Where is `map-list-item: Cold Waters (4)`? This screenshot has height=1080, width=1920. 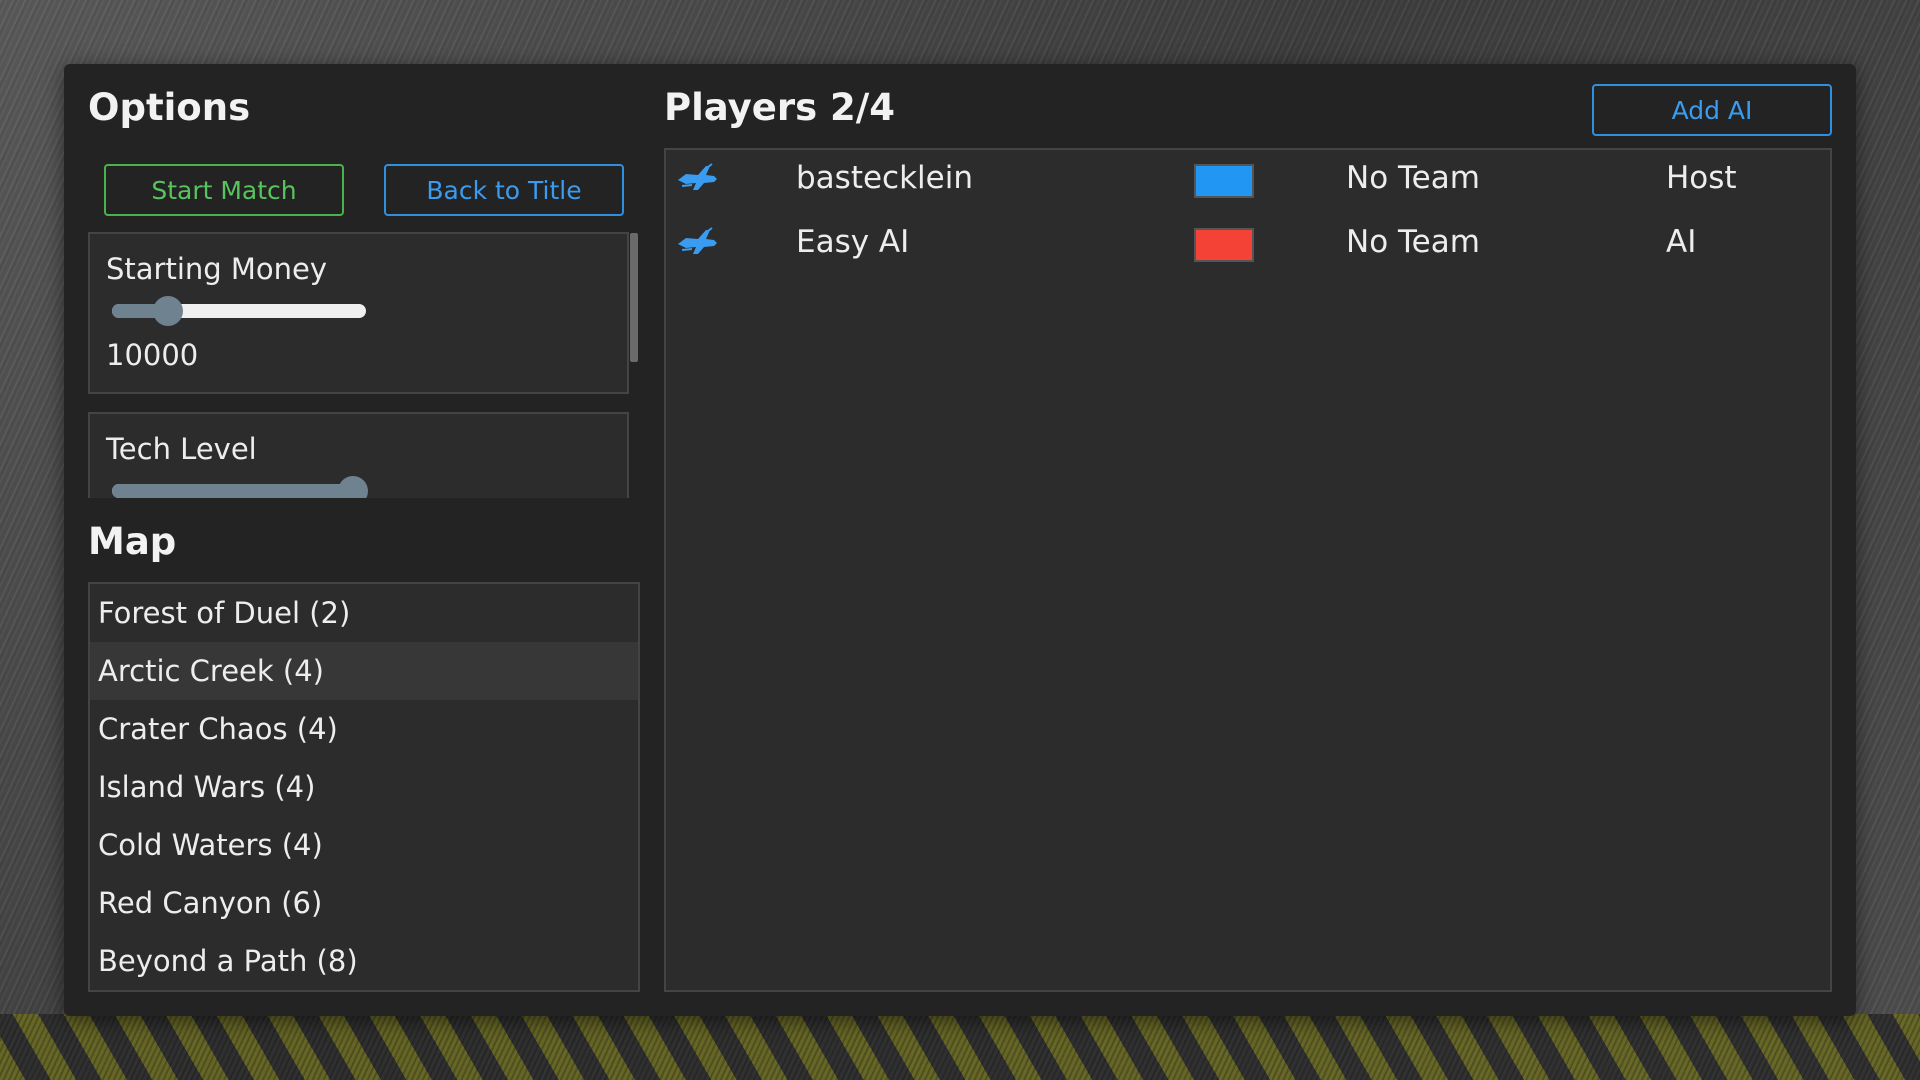
map-list-item: Cold Waters (4) is located at coordinates (364, 845).